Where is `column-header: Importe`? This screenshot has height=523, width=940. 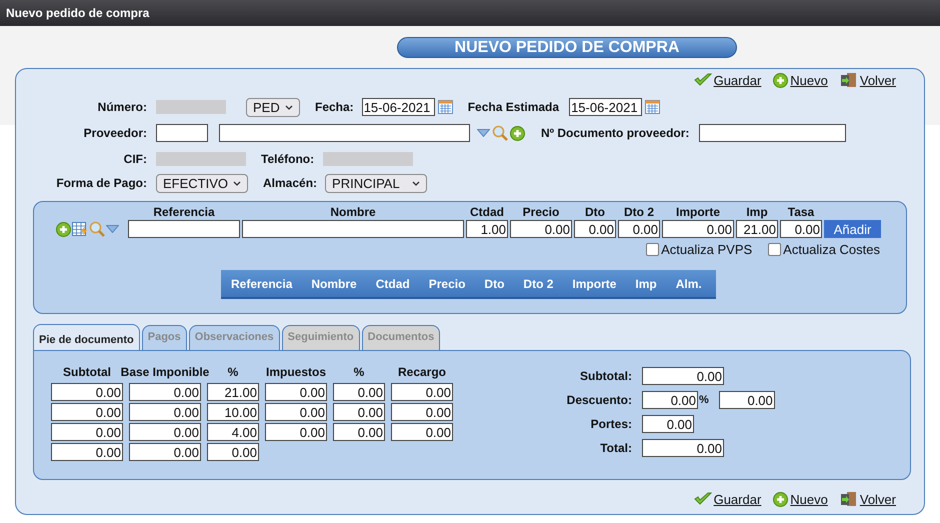 column-header: Importe is located at coordinates (594, 283).